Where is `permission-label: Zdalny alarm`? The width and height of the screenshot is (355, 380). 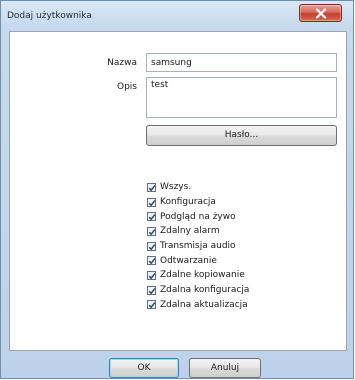 permission-label: Zdalny alarm is located at coordinates (190, 231).